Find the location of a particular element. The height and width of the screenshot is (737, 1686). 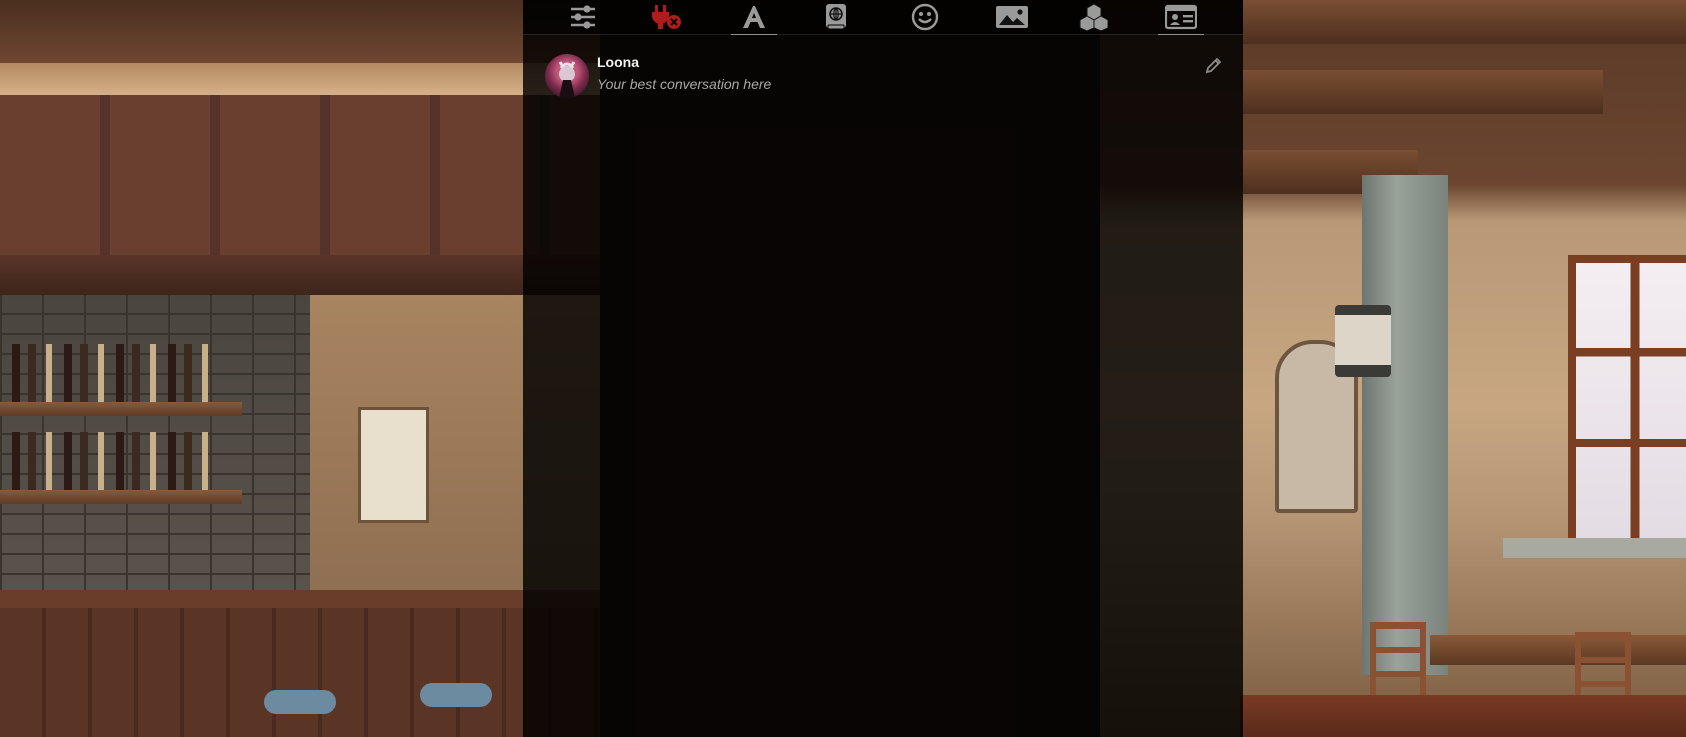

tab-world-info is located at coordinates (836, 17).